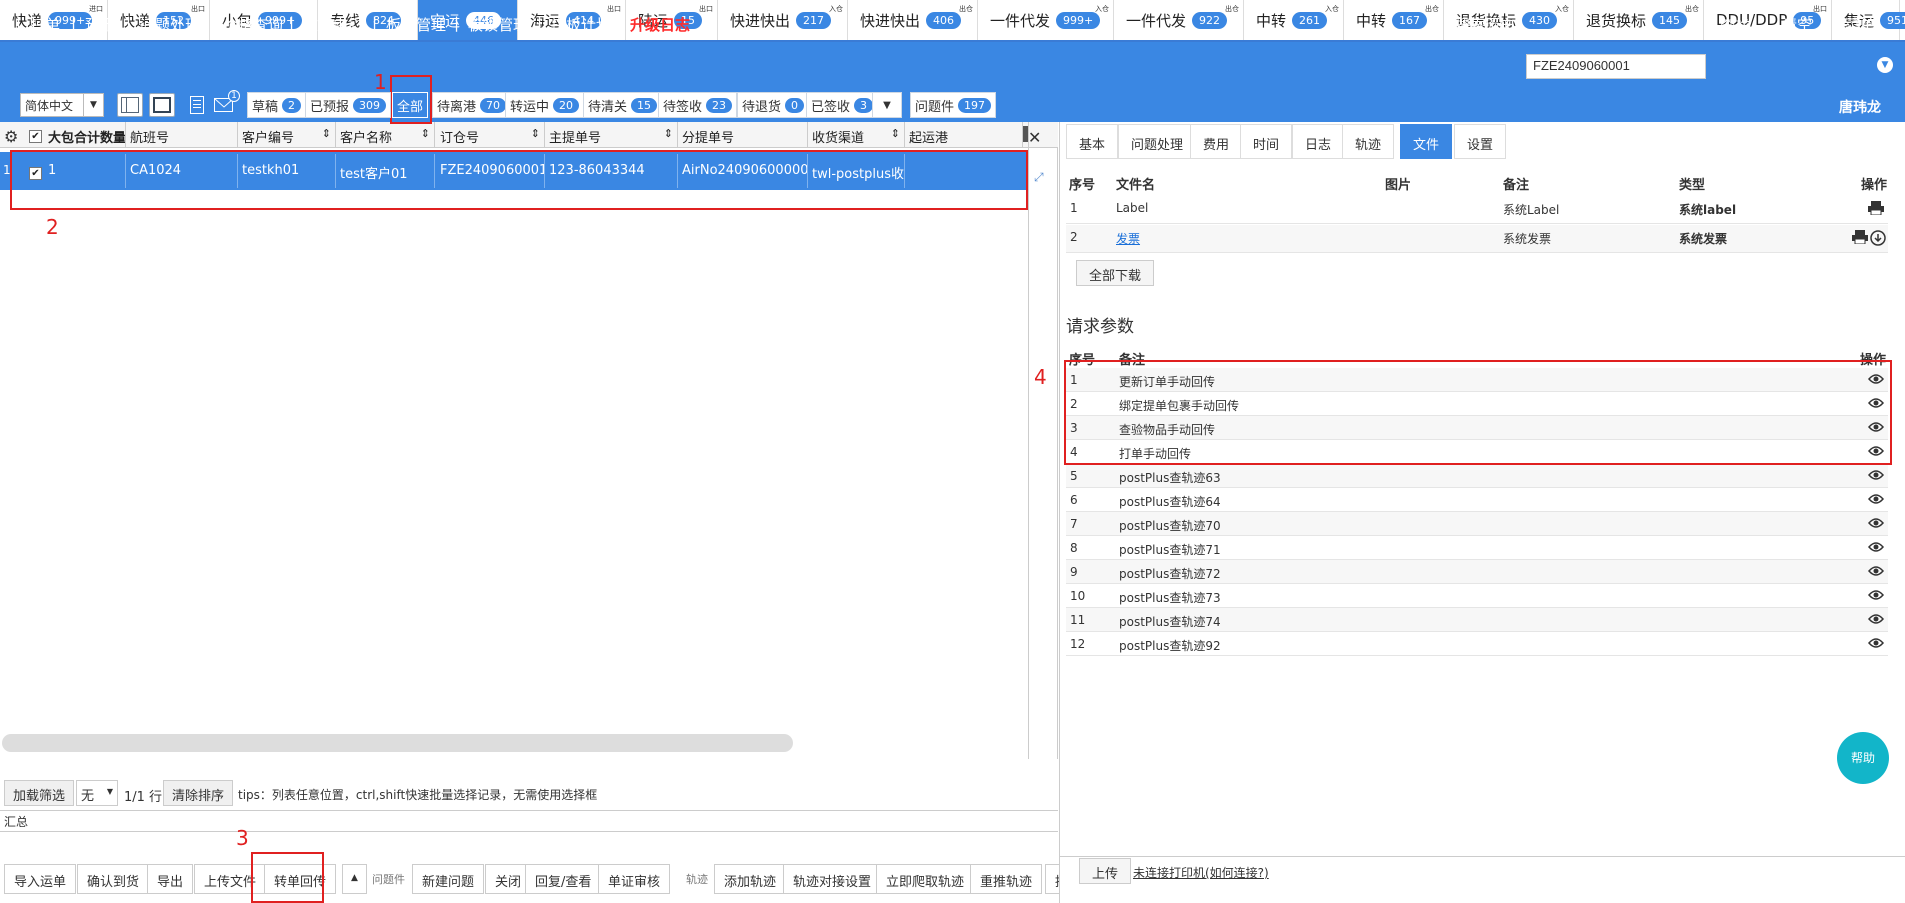 Image resolution: width=1905 pixels, height=903 pixels. Describe the element at coordinates (913, 20) in the screenshot. I see `top-tab-9: 快进快出 406 出仓` at that location.